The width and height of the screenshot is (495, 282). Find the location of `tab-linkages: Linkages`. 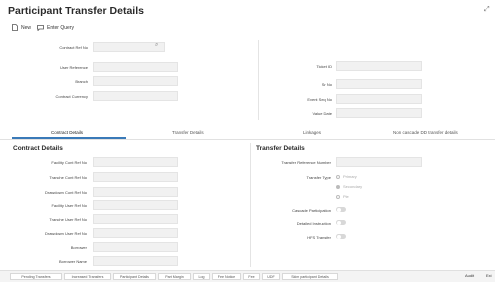

tab-linkages: Linkages is located at coordinates (312, 132).